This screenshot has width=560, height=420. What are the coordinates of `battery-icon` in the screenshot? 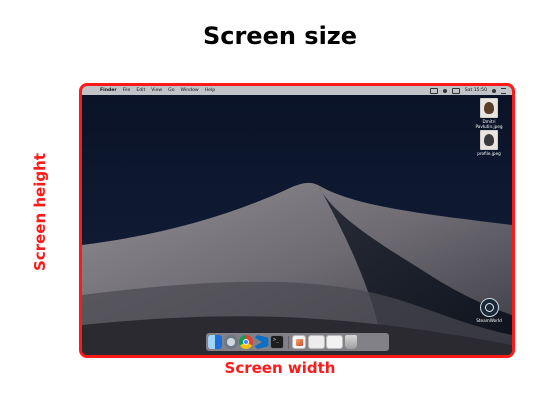 It's located at (433, 90).